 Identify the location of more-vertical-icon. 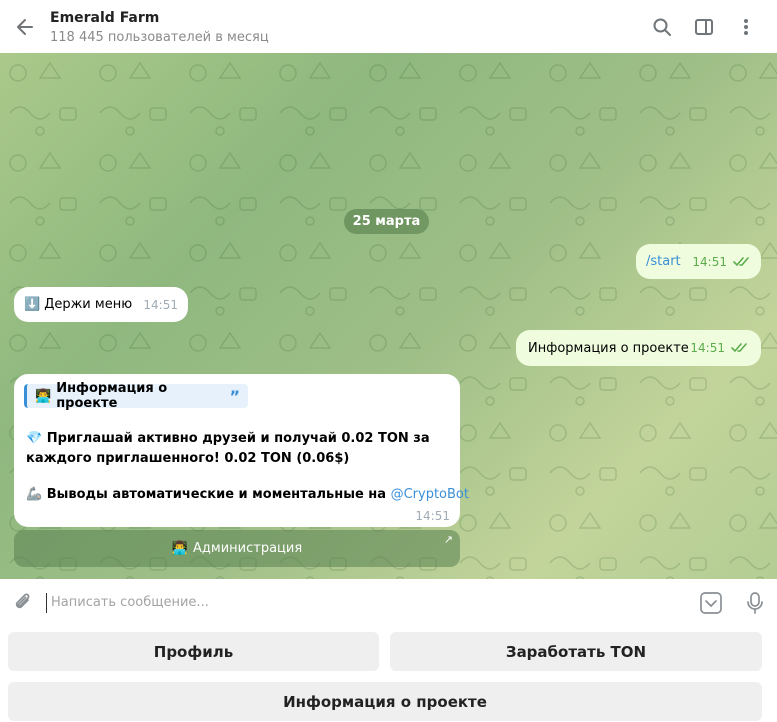
(746, 26).